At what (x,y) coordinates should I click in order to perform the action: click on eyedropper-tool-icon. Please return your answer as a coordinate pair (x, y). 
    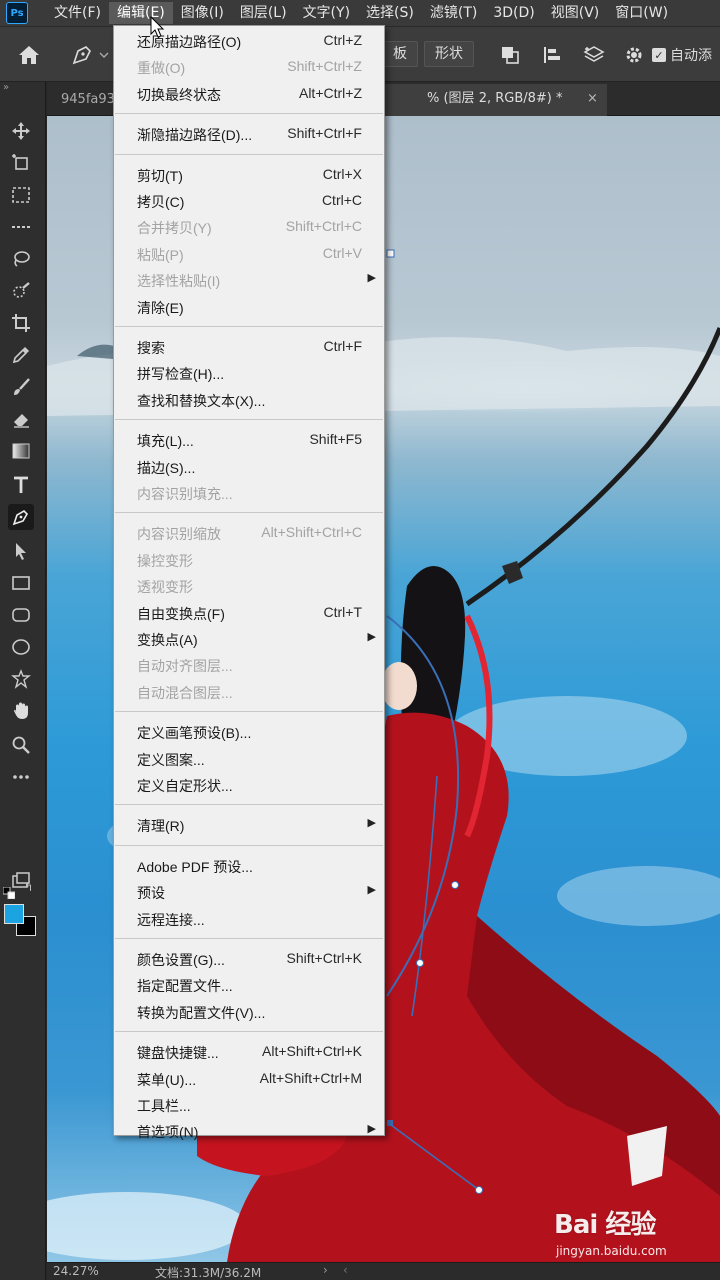
    Looking at the image, I should click on (21, 355).